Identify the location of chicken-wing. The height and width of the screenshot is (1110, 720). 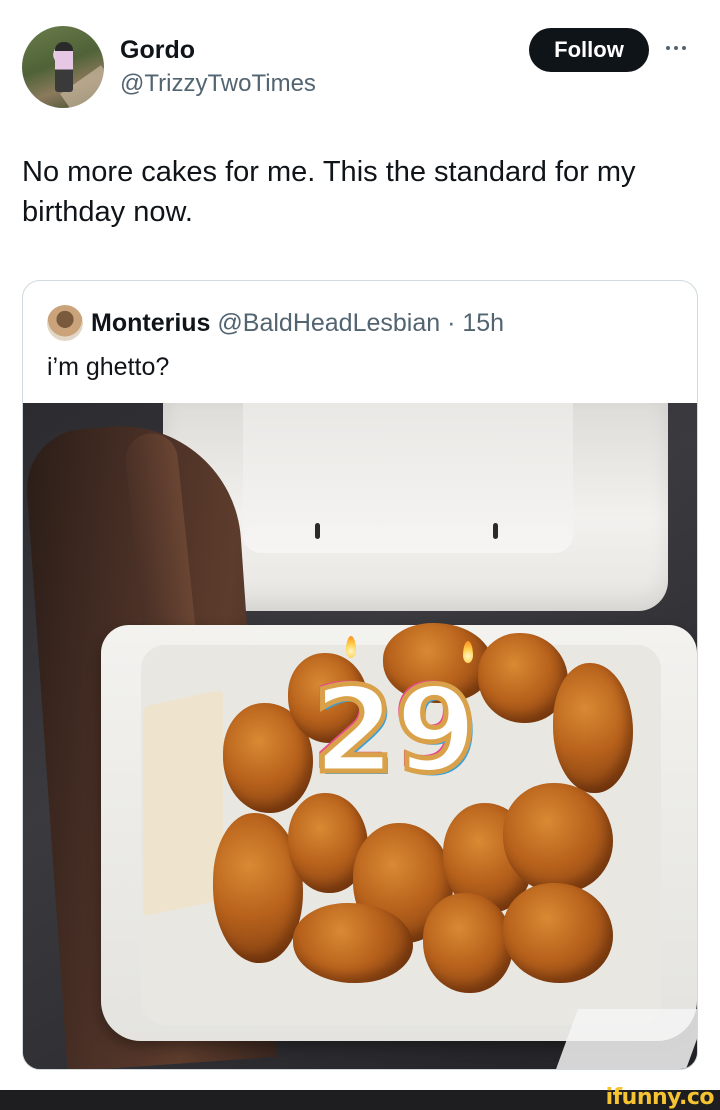
(353, 943).